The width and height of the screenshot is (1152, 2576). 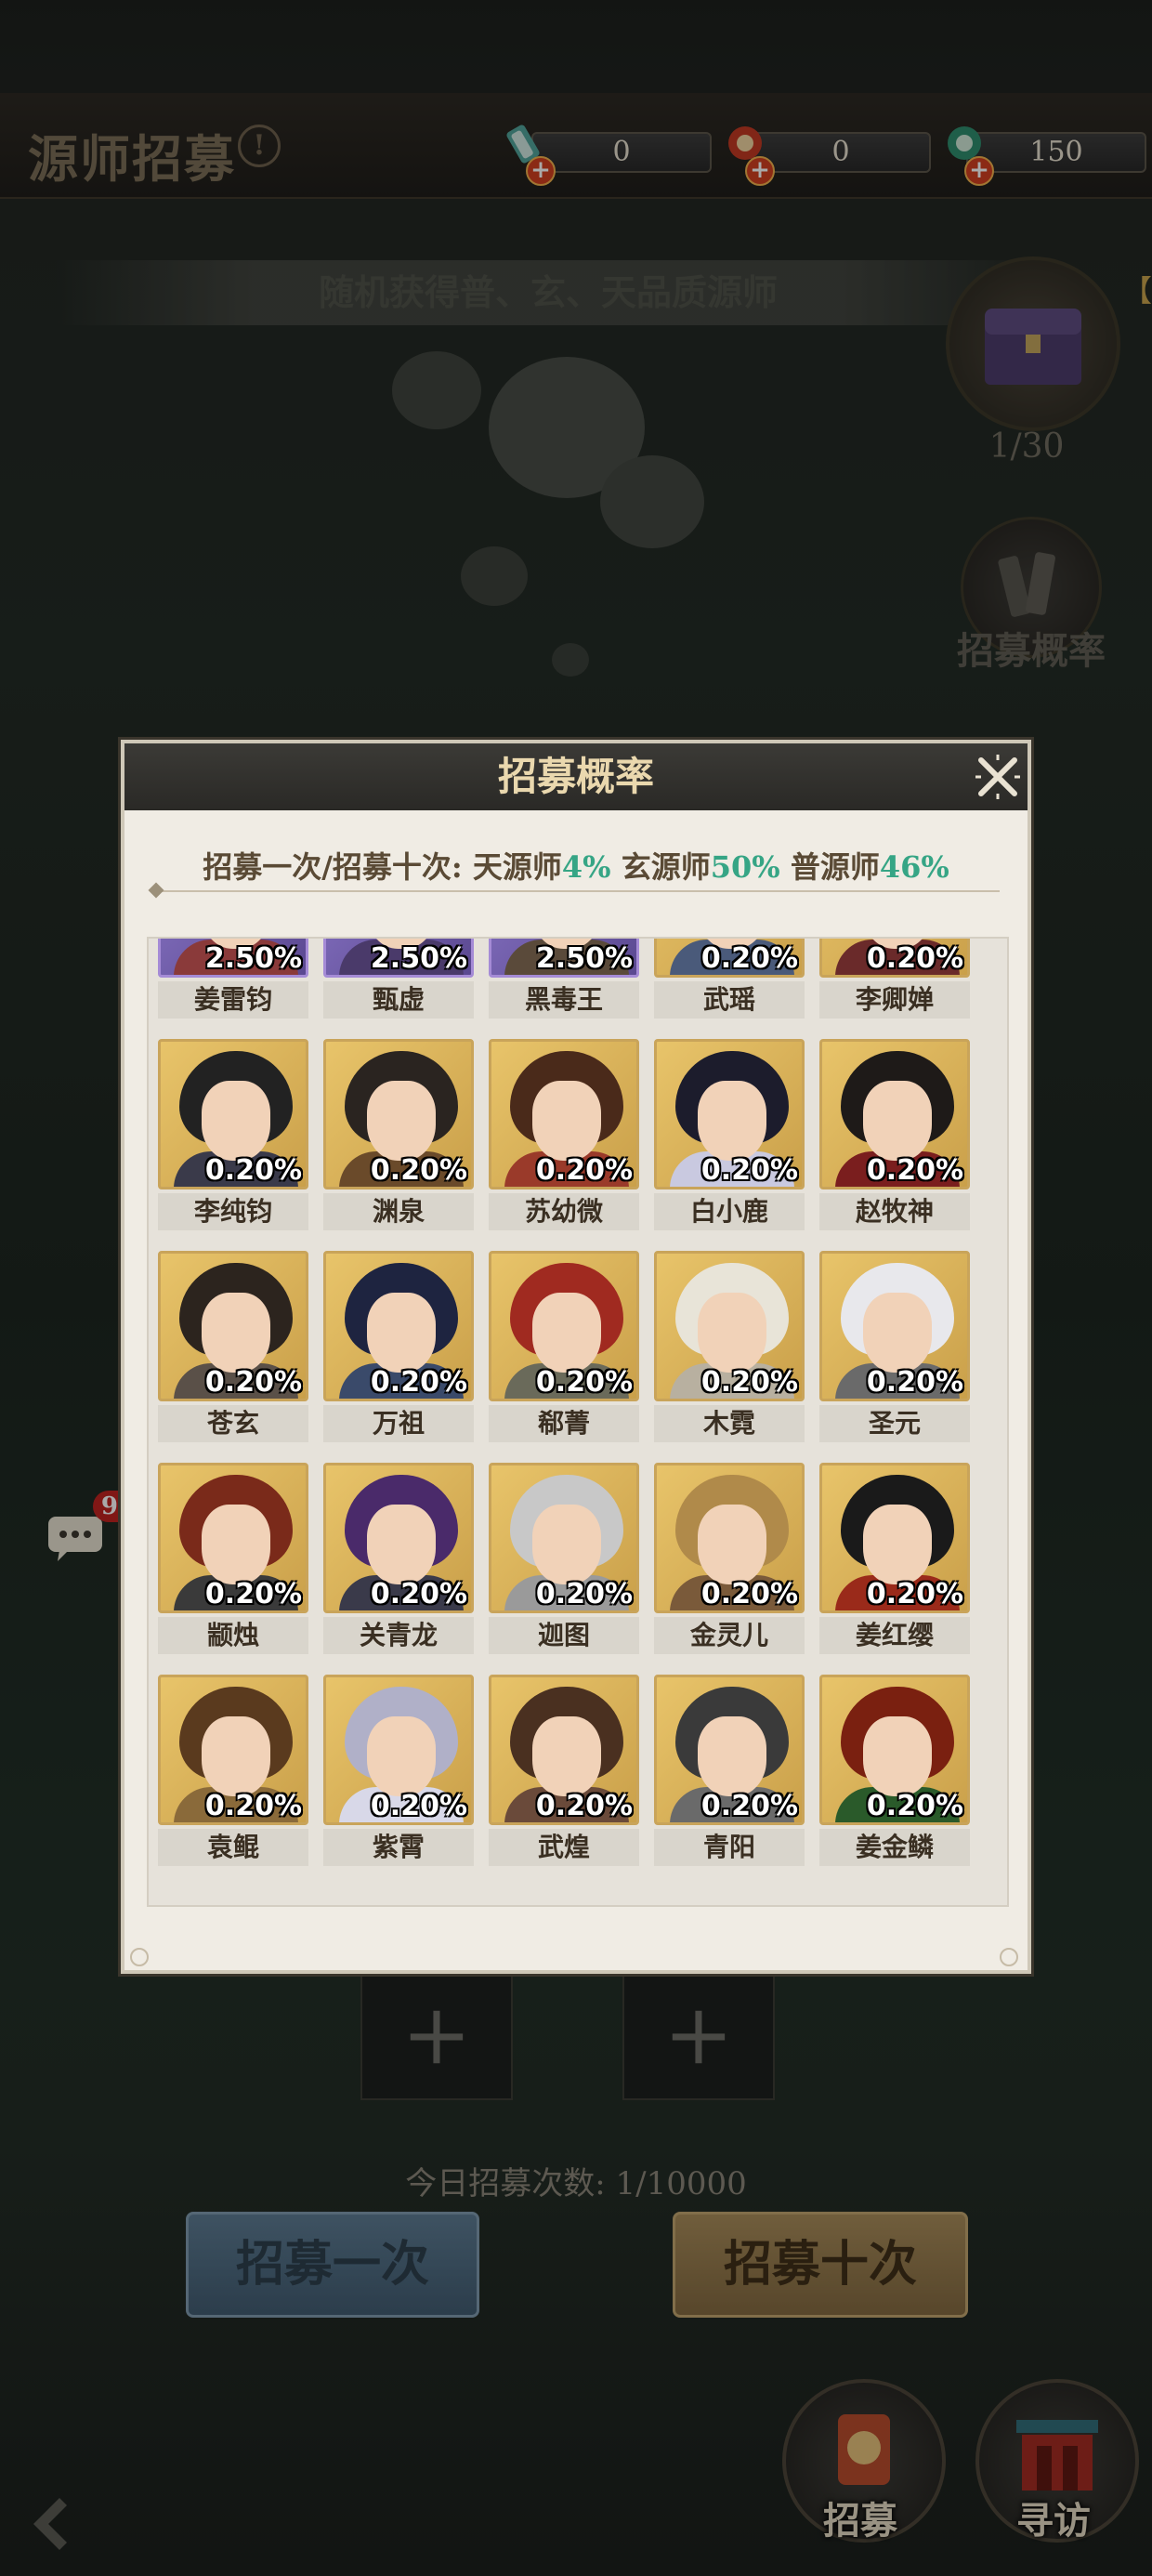 What do you see at coordinates (729, 1635) in the screenshot?
I see `hero-name: 金灵儿` at bounding box center [729, 1635].